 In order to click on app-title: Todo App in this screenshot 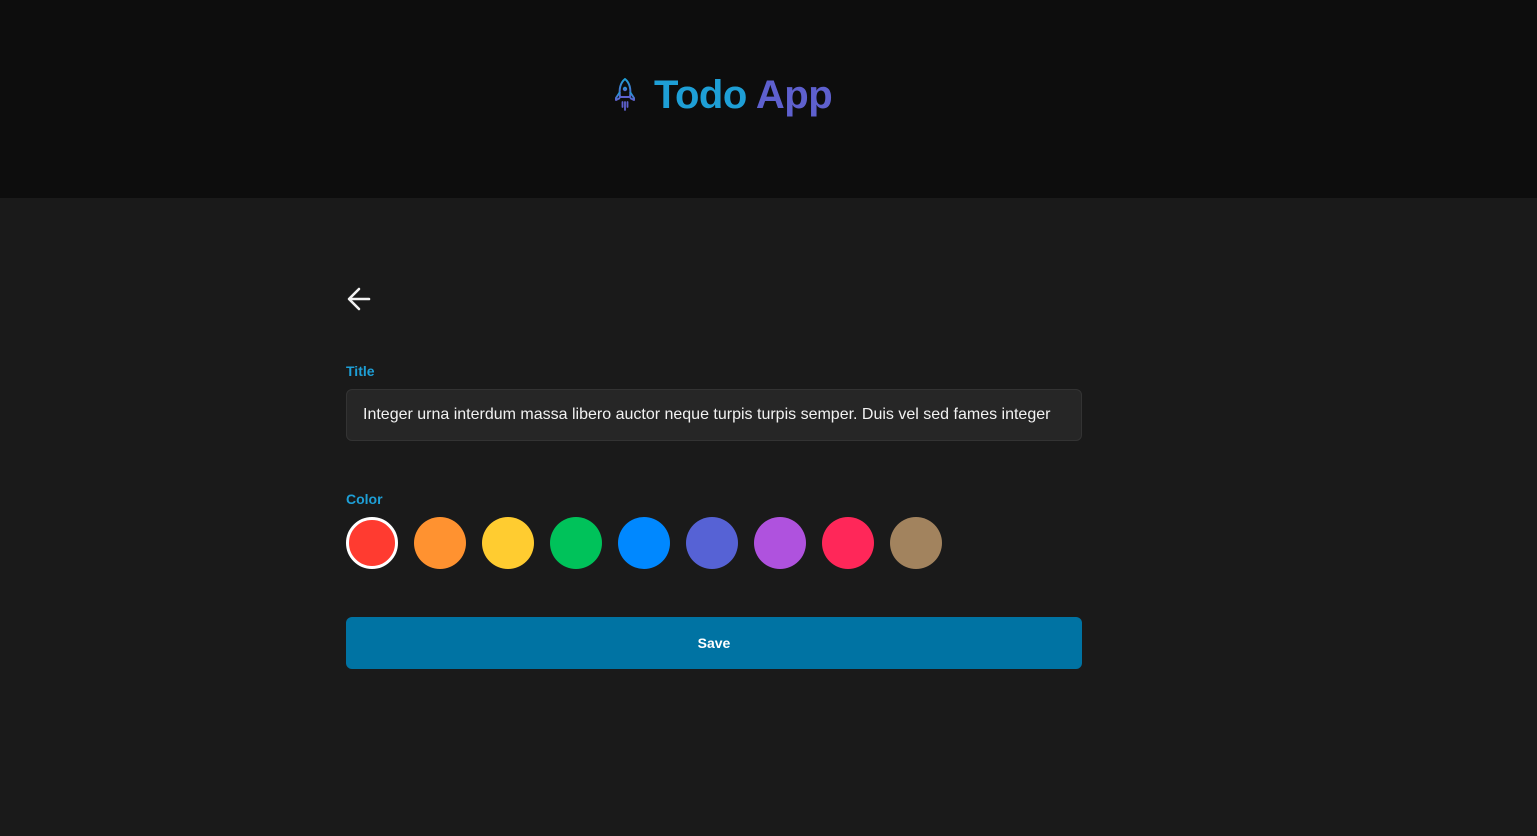, I will do `click(743, 95)`.